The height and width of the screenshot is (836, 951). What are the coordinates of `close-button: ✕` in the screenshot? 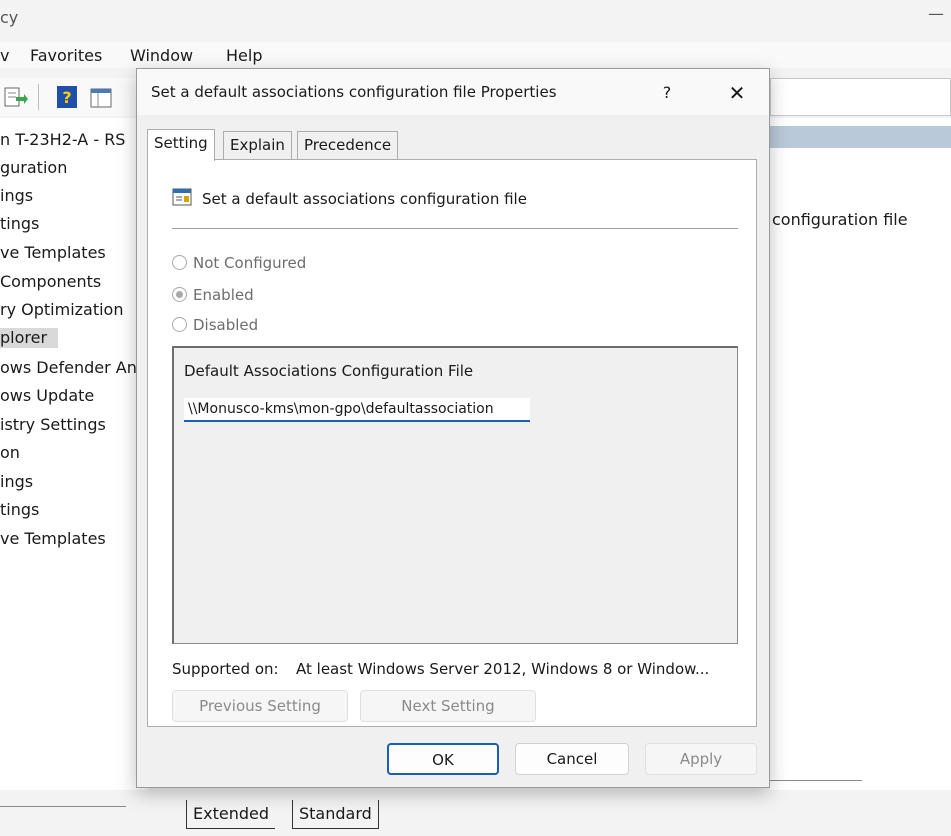 It's located at (737, 93).